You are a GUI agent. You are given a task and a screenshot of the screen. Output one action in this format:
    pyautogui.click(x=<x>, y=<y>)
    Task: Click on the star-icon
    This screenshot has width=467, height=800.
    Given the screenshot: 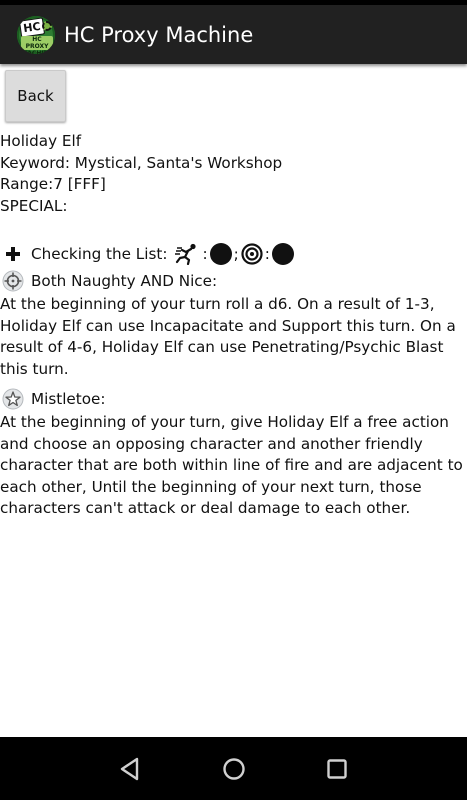 What is the action you would take?
    pyautogui.click(x=13, y=399)
    